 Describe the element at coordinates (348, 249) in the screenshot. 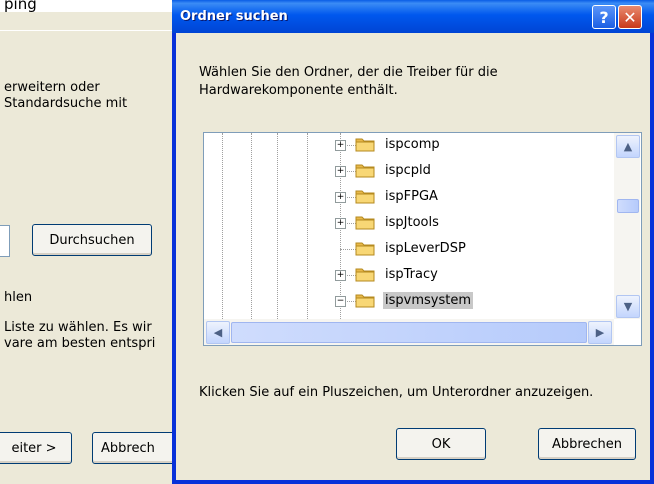

I see `tree-connector` at that location.